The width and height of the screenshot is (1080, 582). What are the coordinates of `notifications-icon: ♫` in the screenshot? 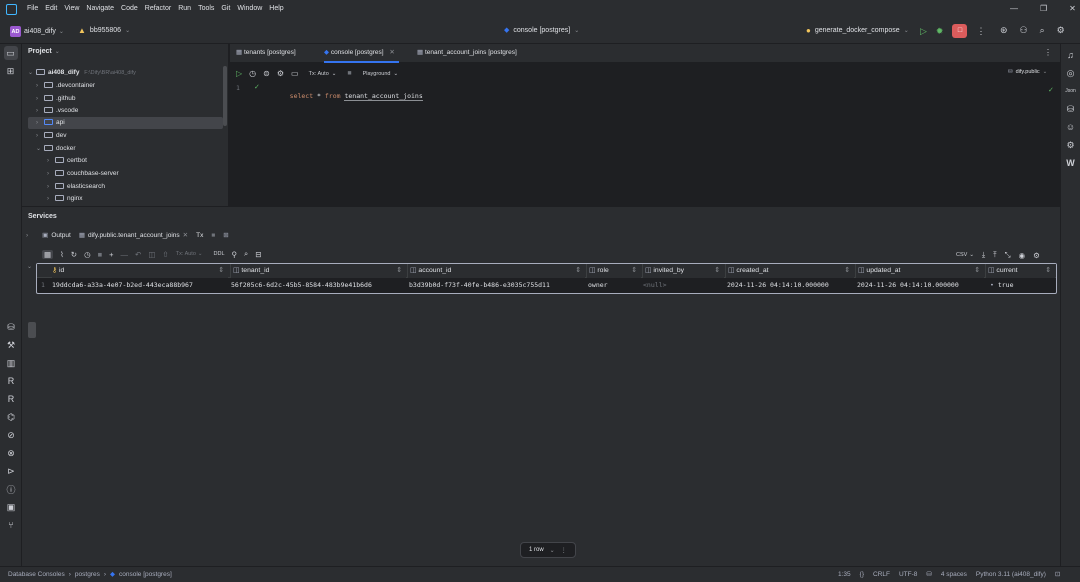 It's located at (1071, 55).